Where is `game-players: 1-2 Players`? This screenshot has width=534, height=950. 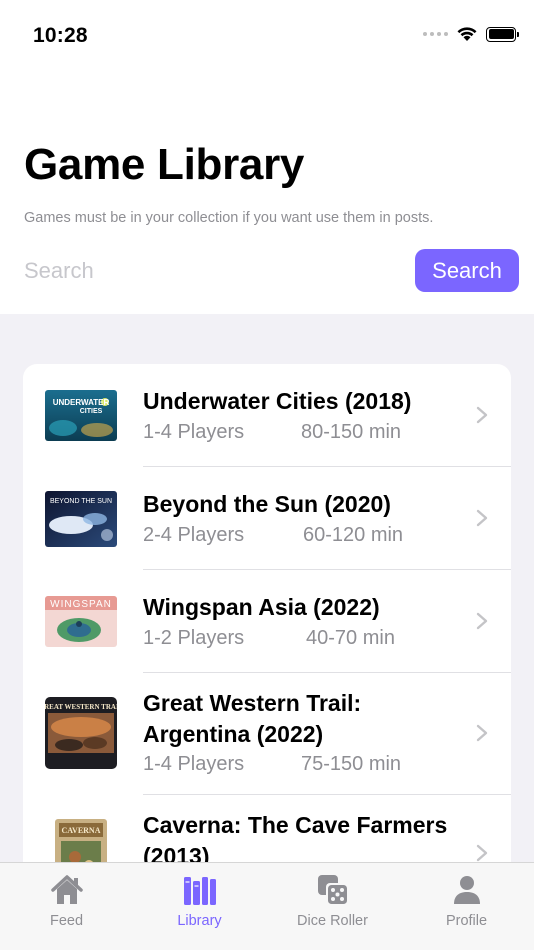 game-players: 1-2 Players is located at coordinates (194, 638).